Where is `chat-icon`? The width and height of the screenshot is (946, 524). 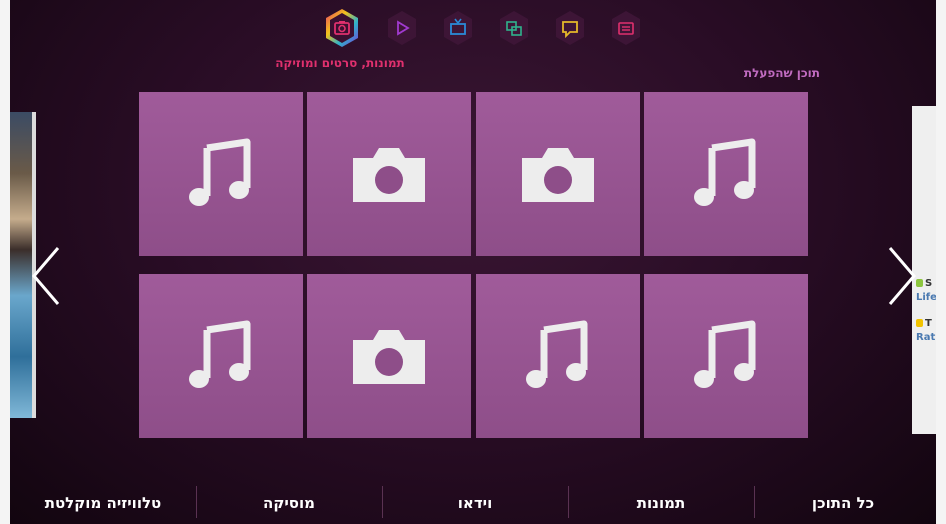 chat-icon is located at coordinates (570, 28).